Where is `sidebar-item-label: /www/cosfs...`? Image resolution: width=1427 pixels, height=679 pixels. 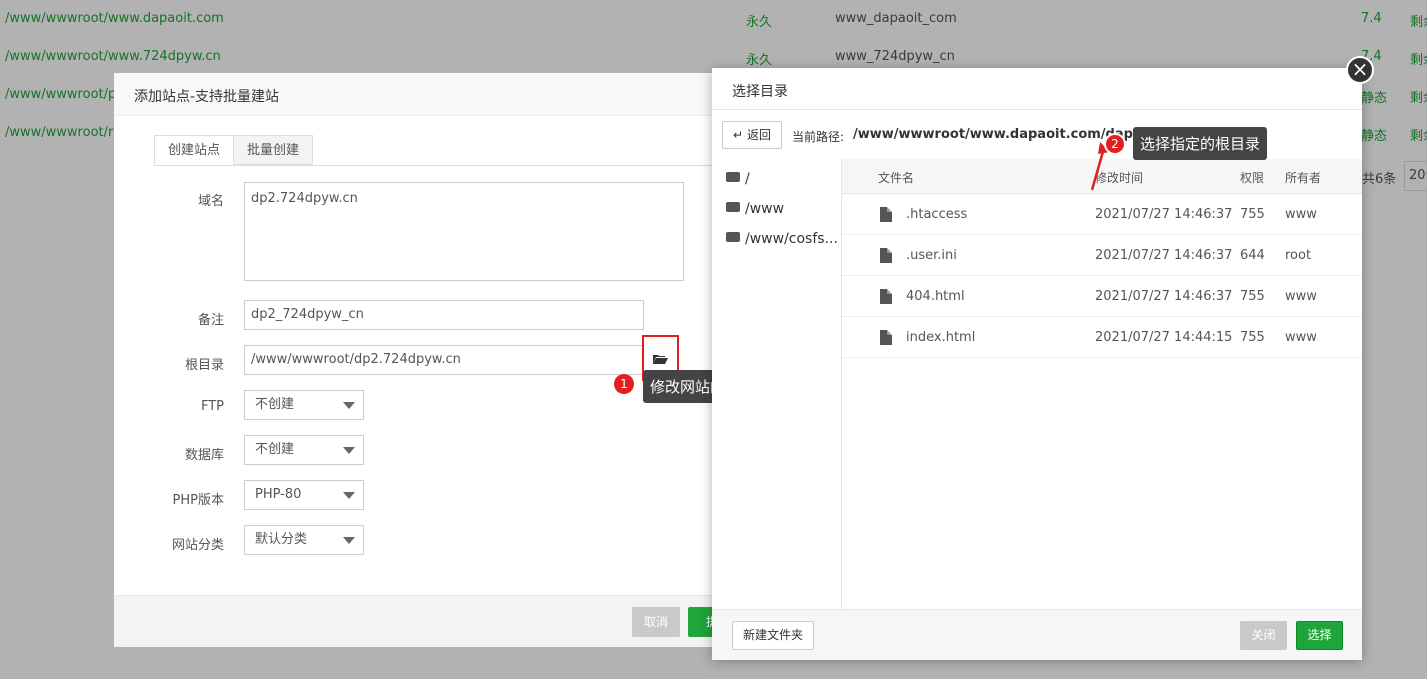 sidebar-item-label: /www/cosfs... is located at coordinates (791, 239).